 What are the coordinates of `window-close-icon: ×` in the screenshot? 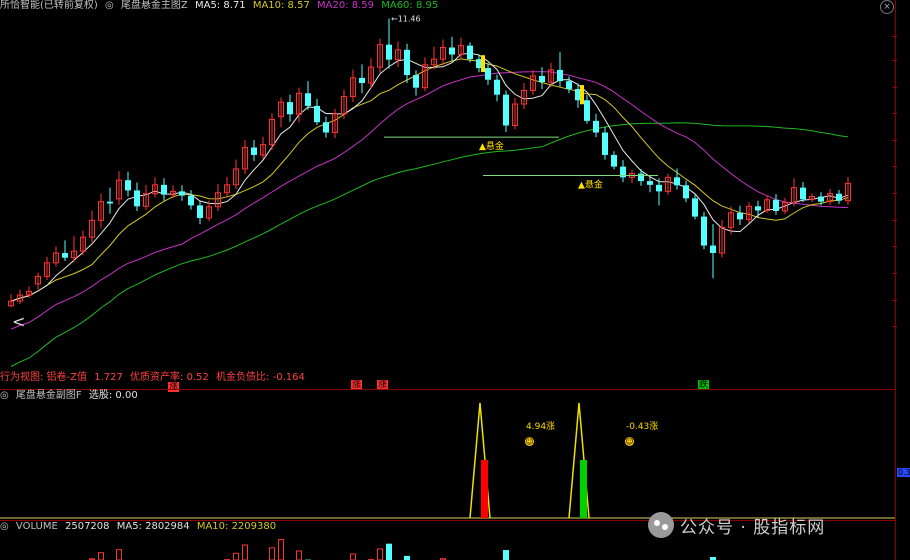 It's located at (887, 7).